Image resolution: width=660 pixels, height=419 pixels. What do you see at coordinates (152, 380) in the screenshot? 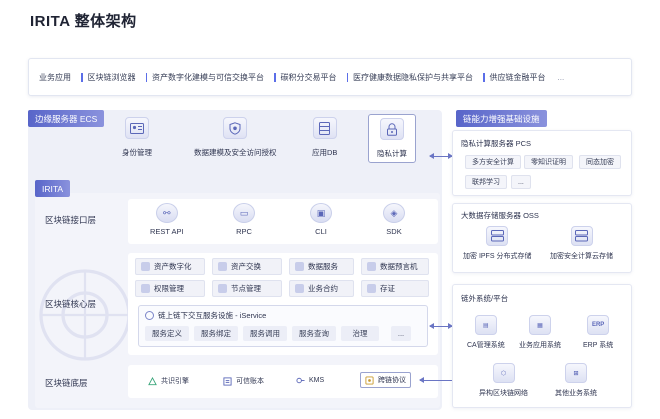
I see `consensus-icon` at bounding box center [152, 380].